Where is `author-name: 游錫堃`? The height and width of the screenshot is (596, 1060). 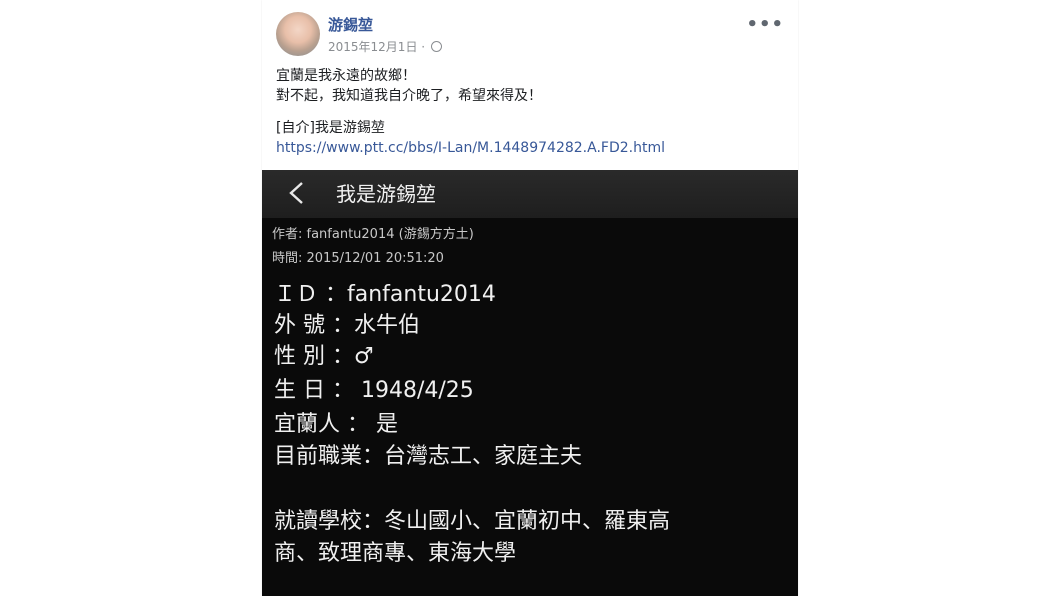
author-name: 游錫堃 is located at coordinates (350, 24).